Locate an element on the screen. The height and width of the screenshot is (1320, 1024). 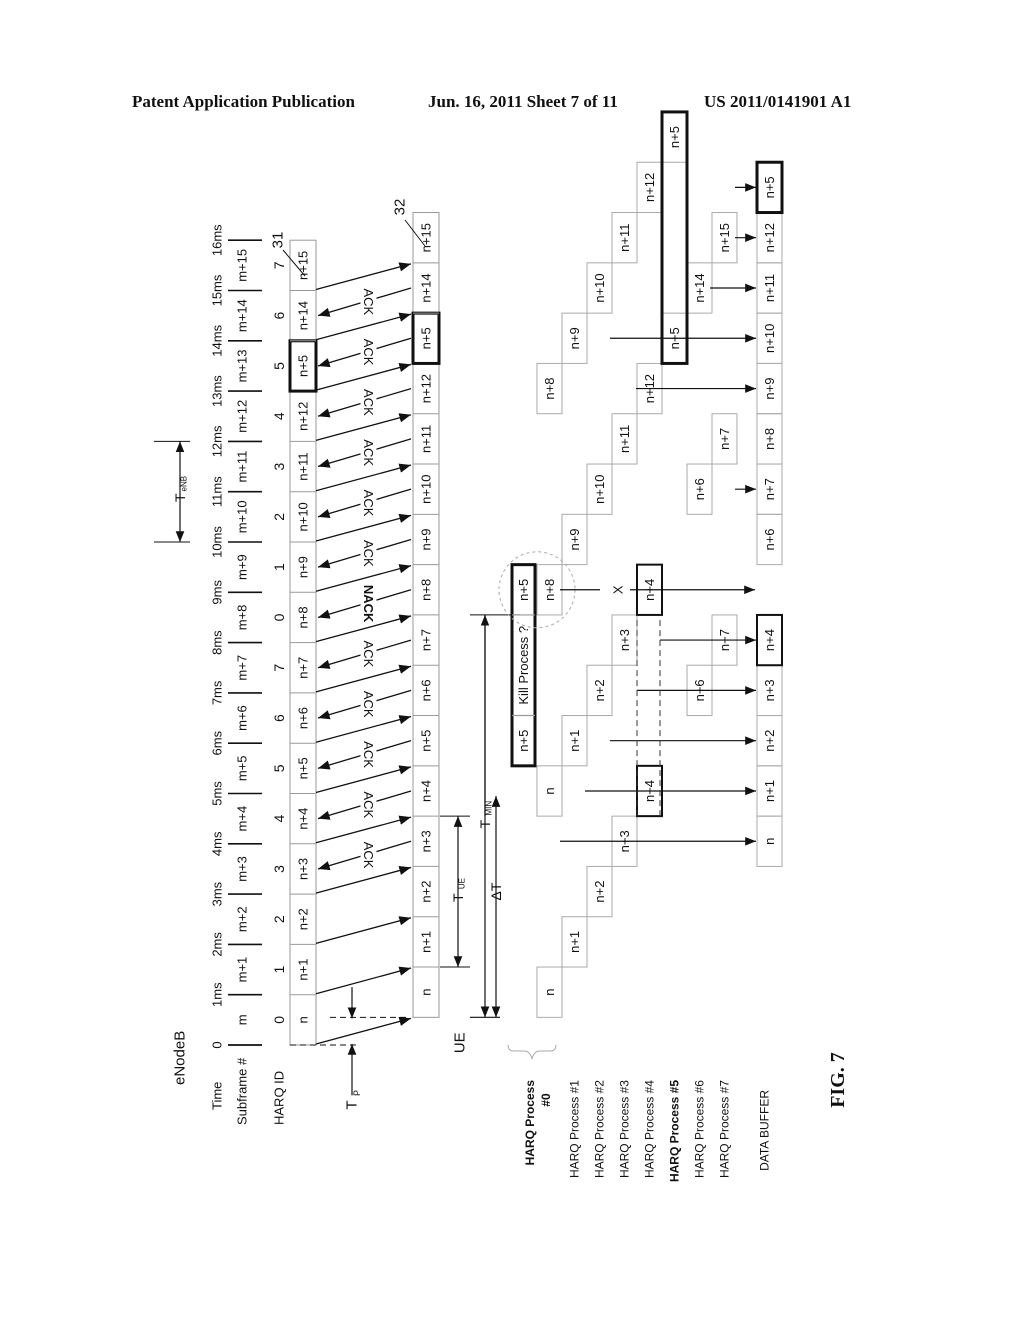
data-buffer-cell-label: n is located at coordinates (769, 841).